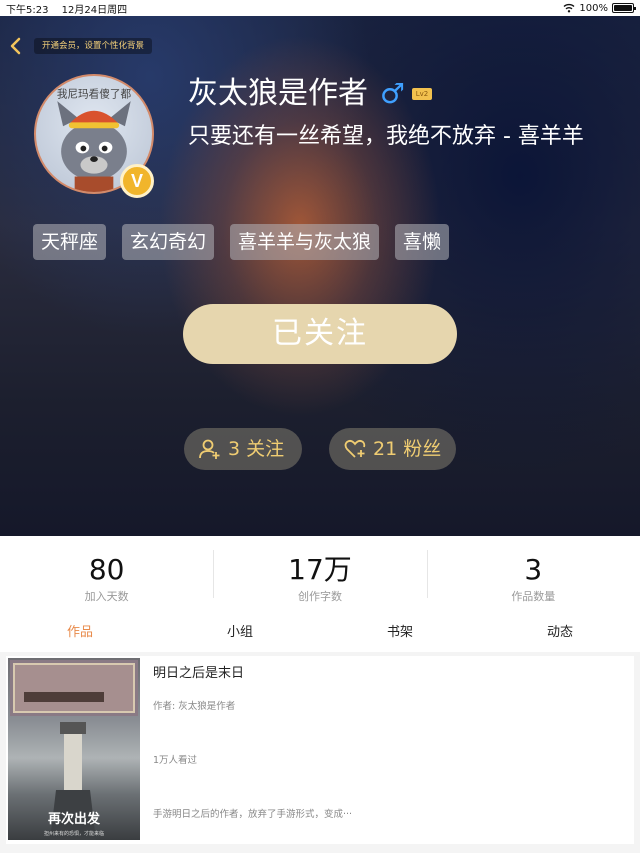 The height and width of the screenshot is (853, 640). Describe the element at coordinates (106, 596) in the screenshot. I see `stat-label: 加入天数` at that location.